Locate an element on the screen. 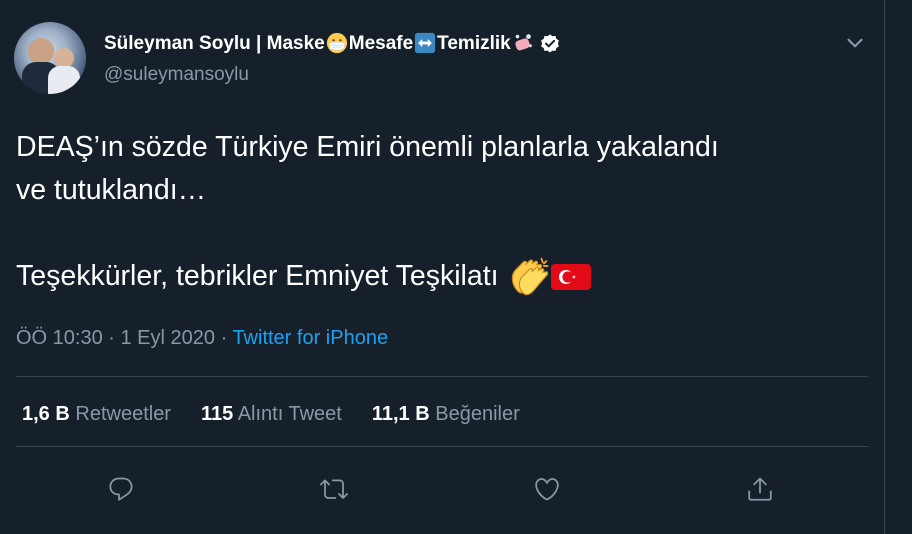 The image size is (912, 534). like-button is located at coordinates (547, 489).